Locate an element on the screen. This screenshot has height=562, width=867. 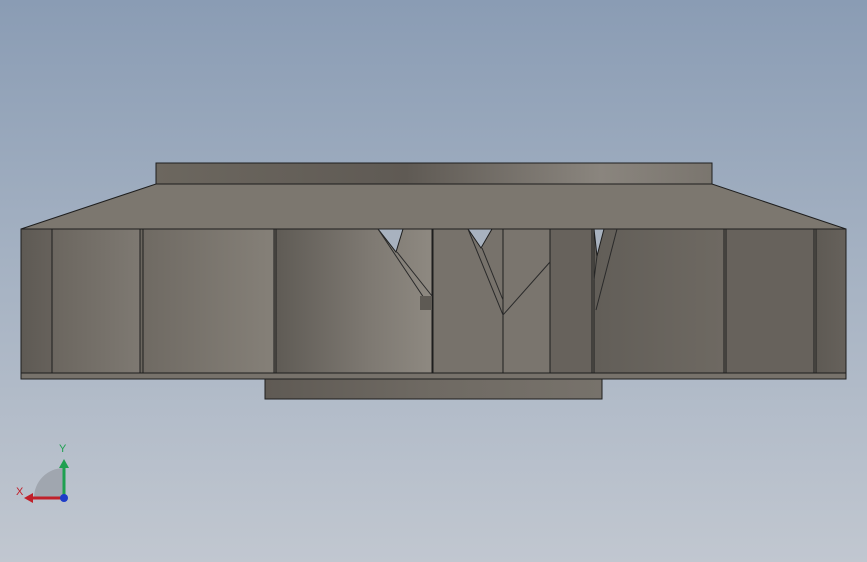
x-axis-arrow is located at coordinates (28, 498).